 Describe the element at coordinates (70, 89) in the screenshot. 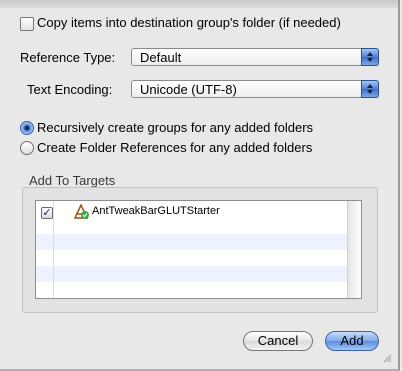

I see `text-encoding-label: Text Encoding:` at that location.